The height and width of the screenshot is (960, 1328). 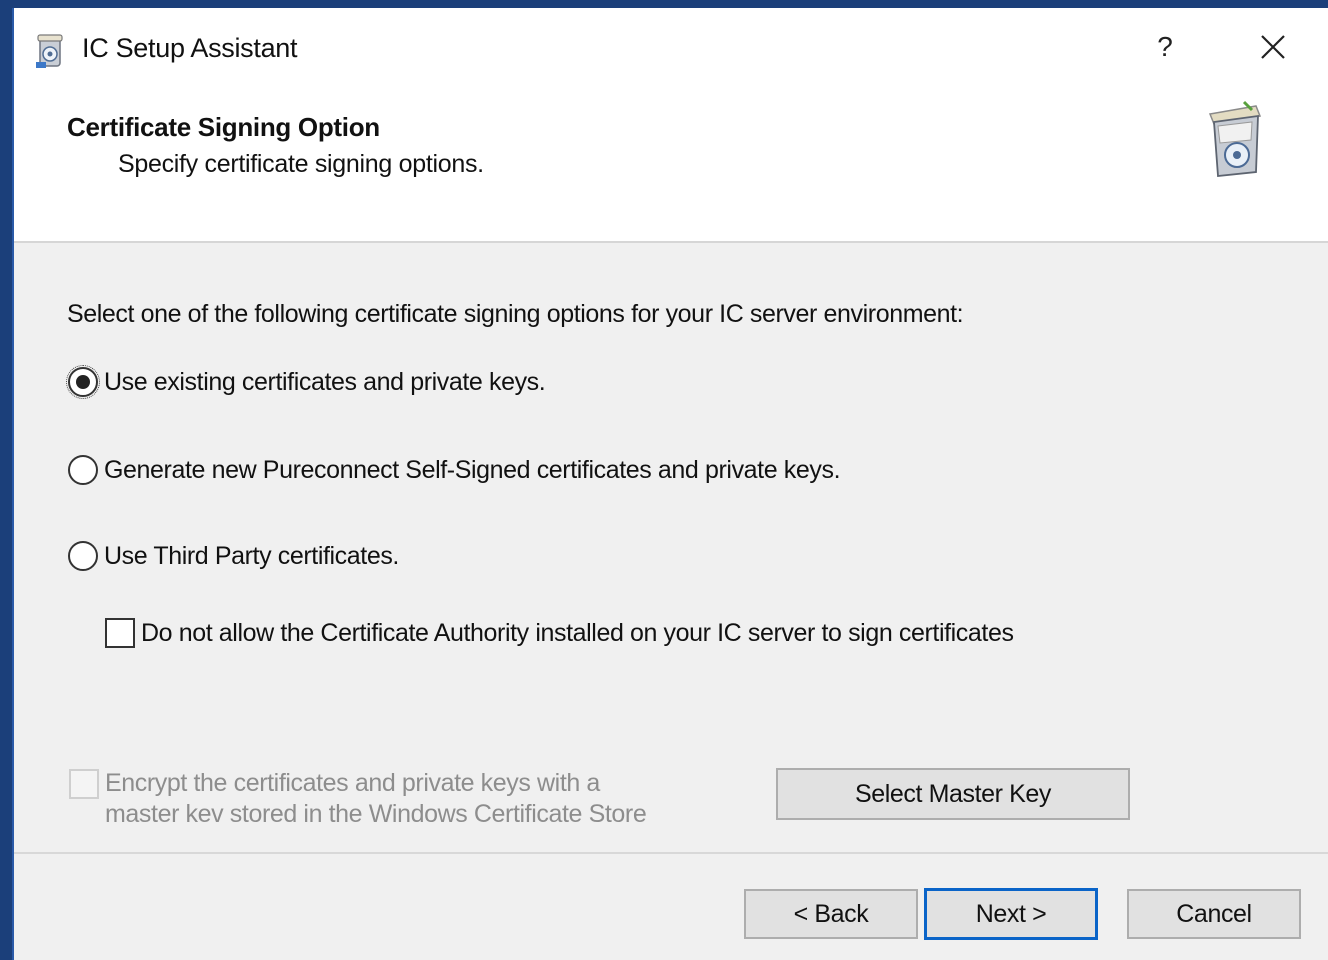 What do you see at coordinates (1165, 47) in the screenshot?
I see `help-button: ?` at bounding box center [1165, 47].